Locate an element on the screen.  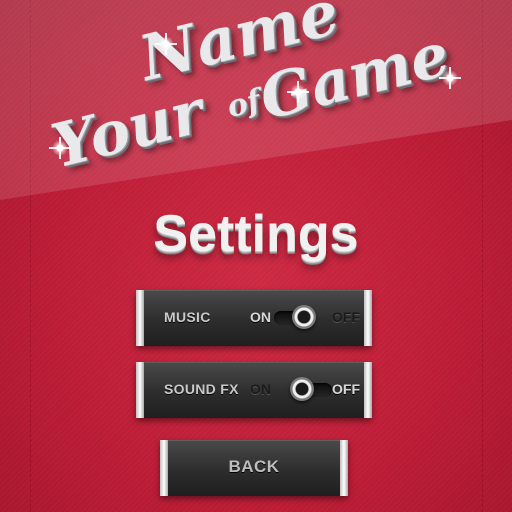
sound-fx-on-label: ON is located at coordinates (260, 389).